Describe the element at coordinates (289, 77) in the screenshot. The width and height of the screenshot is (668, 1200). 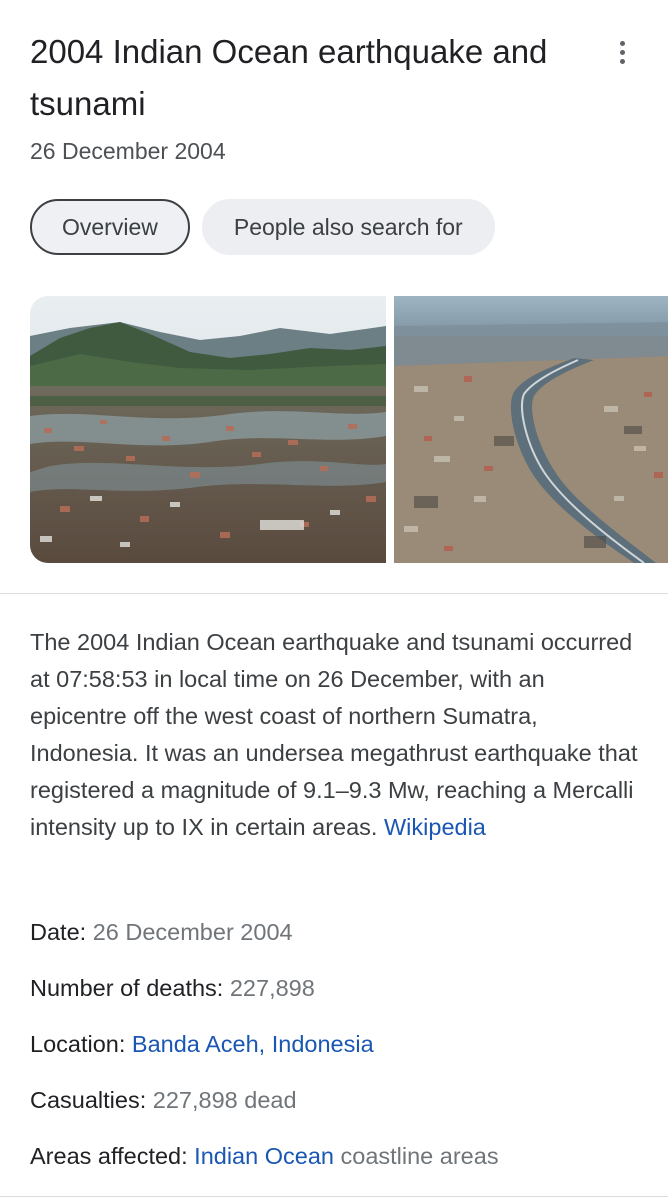
I see `page-title: 2004 Indian Ocean earthquake and tsunami` at that location.